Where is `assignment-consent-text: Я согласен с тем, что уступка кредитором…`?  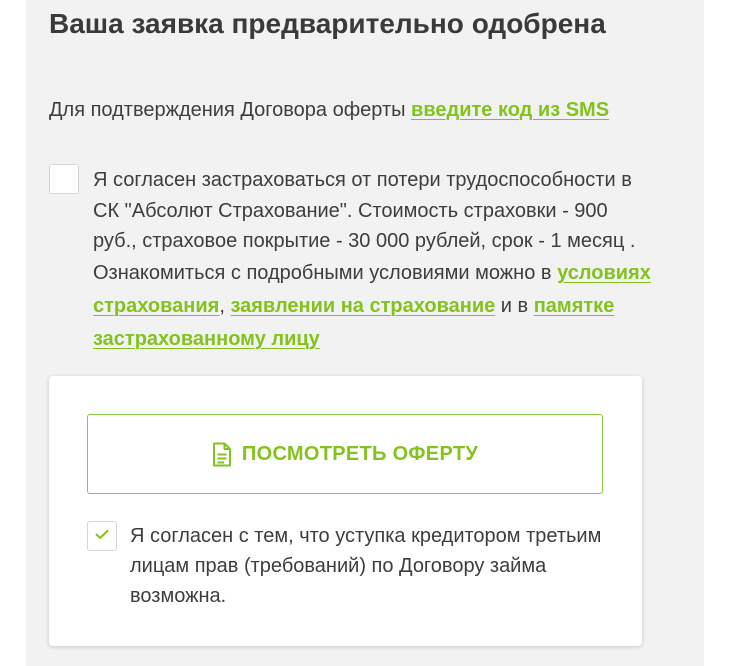
assignment-consent-text: Я согласен с тем, что уступка кредитором… is located at coordinates (366, 566).